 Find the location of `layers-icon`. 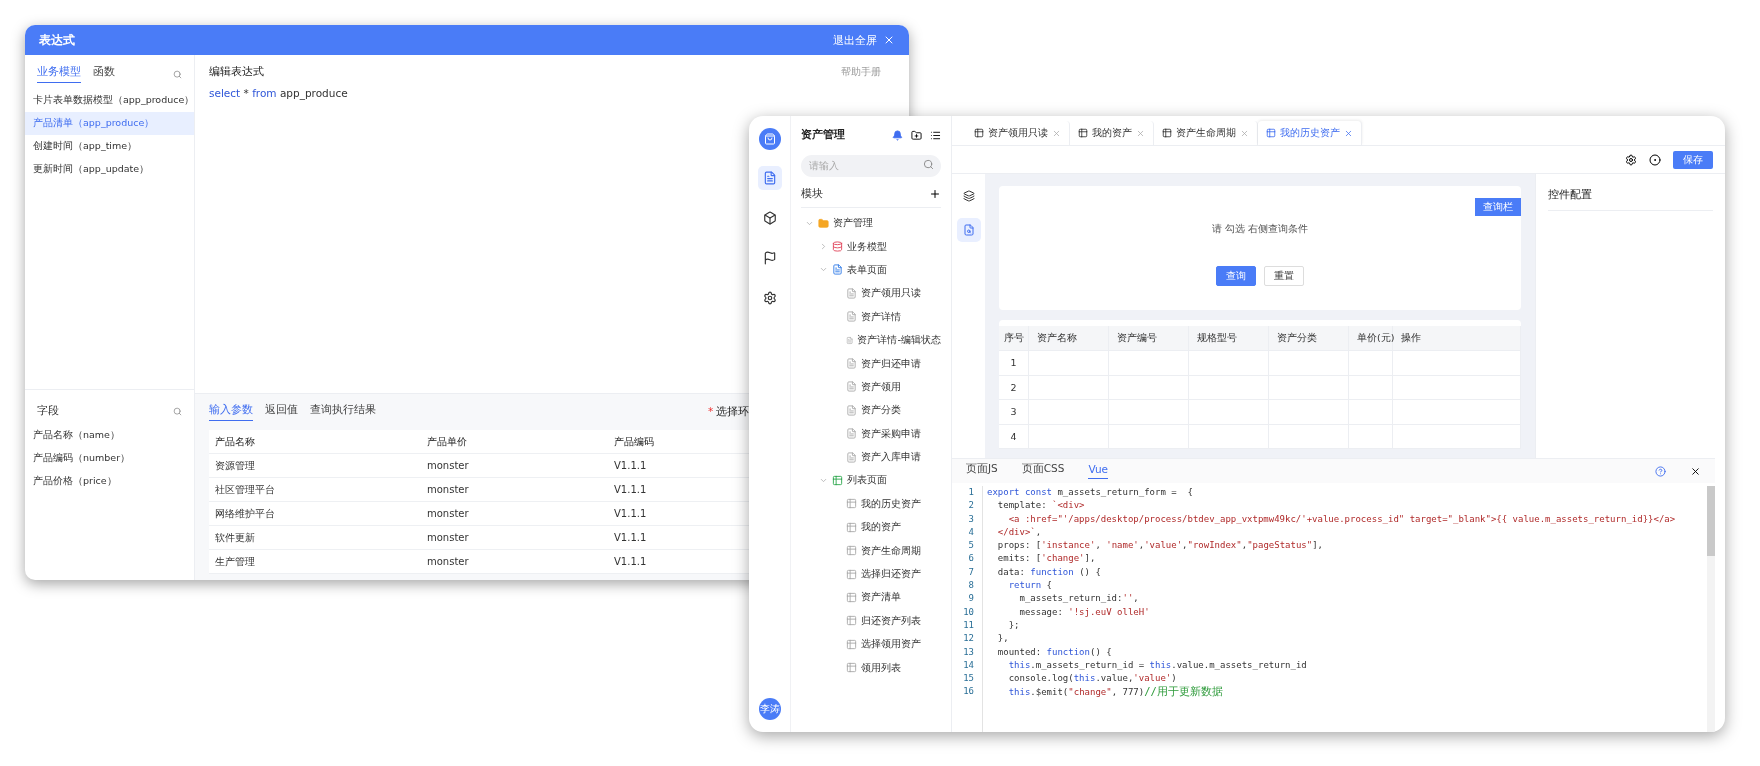

layers-icon is located at coordinates (968, 196).